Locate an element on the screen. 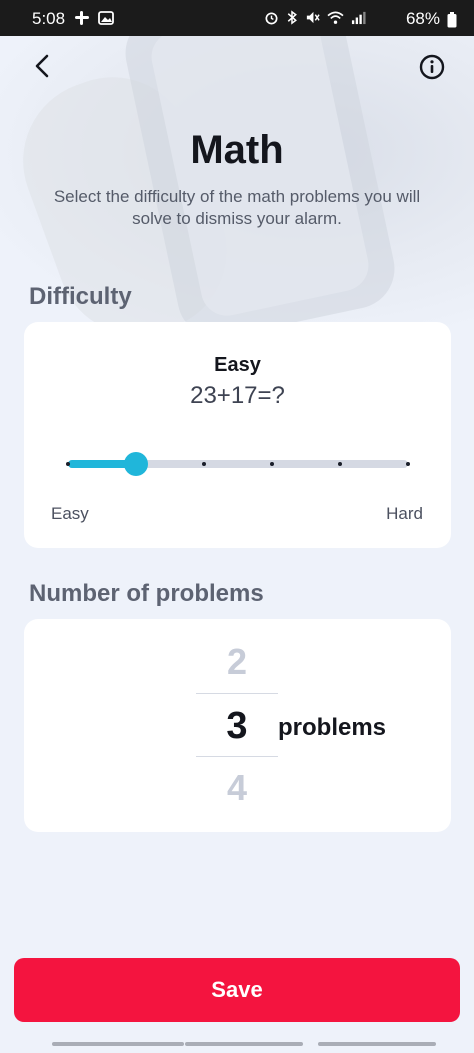 Image resolution: width=474 pixels, height=1053 pixels. status-right-icons is located at coordinates (315, 17).